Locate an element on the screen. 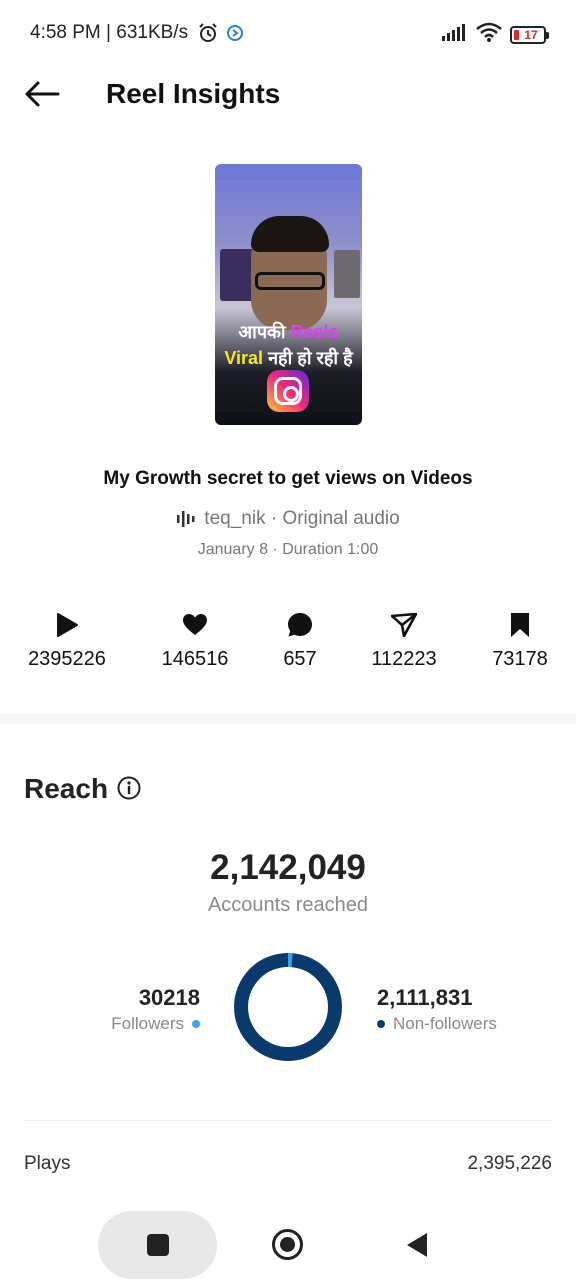 This screenshot has width=576, height=1280. donut-segment-non-followers is located at coordinates (288, 1007).